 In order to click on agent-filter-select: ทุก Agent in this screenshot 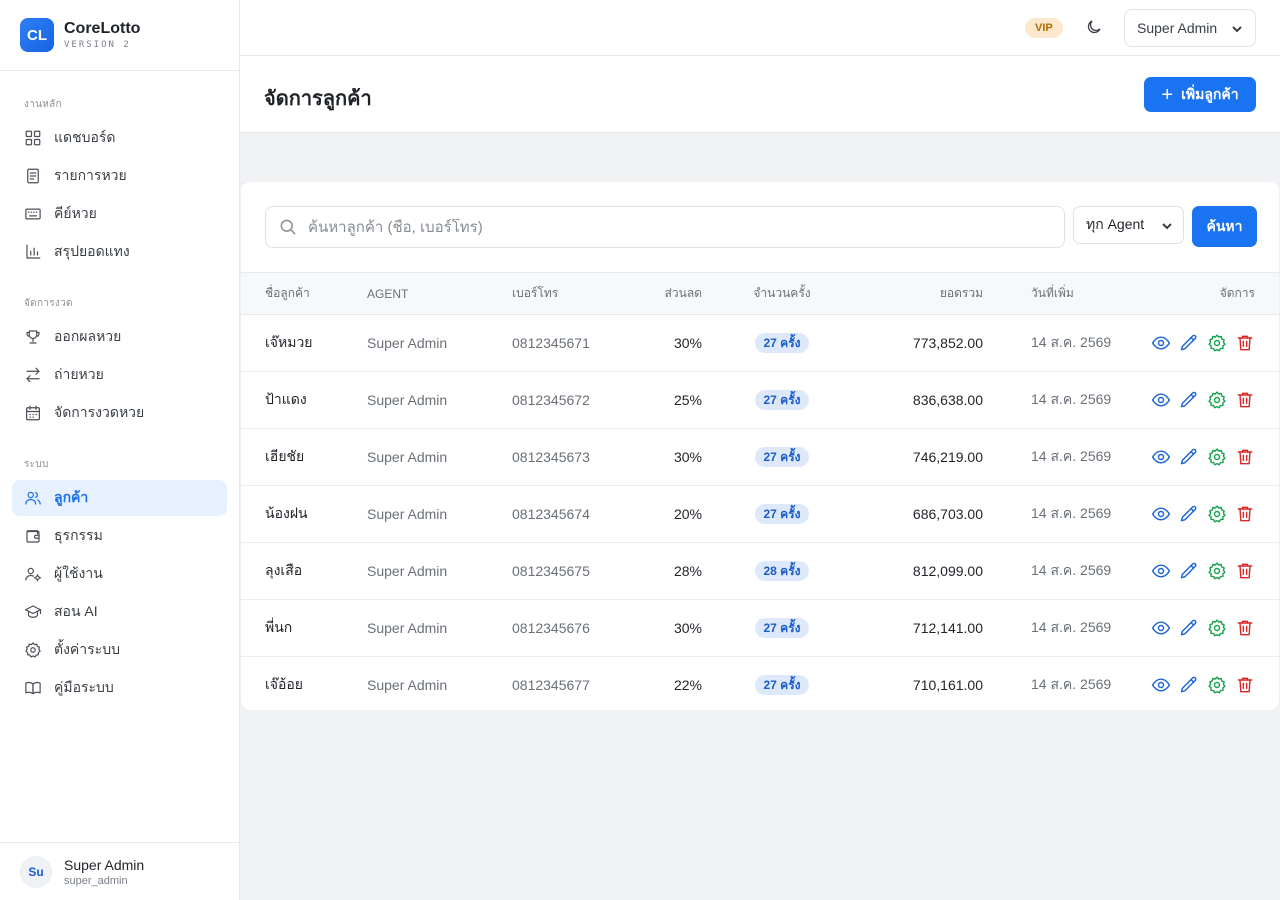, I will do `click(1128, 225)`.